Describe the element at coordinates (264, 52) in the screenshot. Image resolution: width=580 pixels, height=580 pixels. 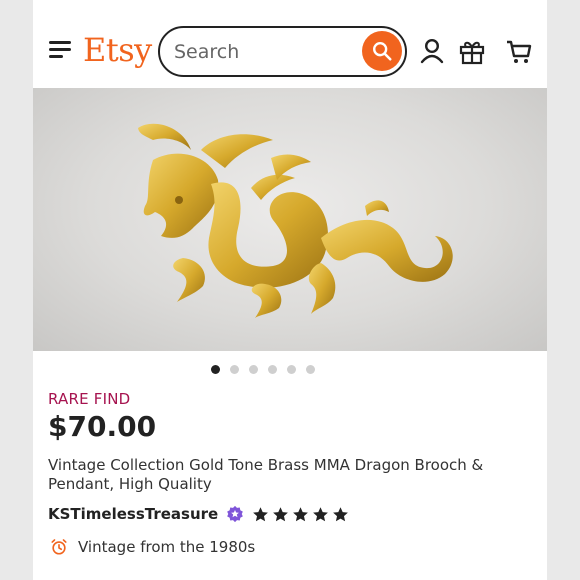
I see `search-input` at that location.